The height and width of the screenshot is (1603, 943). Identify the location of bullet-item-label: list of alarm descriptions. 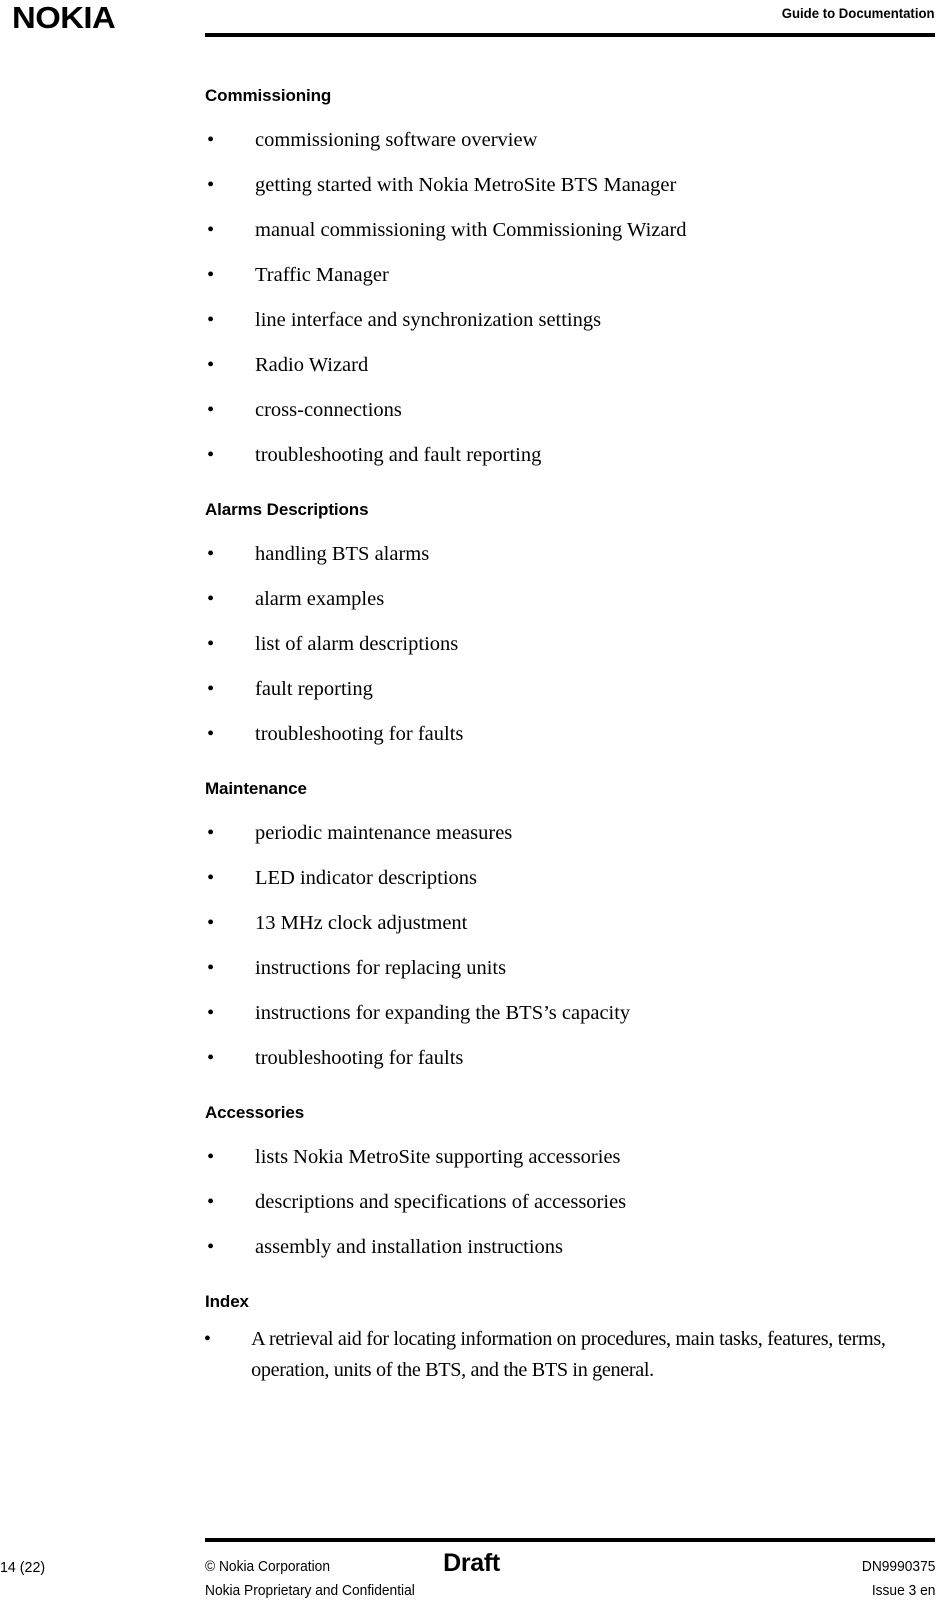
(357, 644).